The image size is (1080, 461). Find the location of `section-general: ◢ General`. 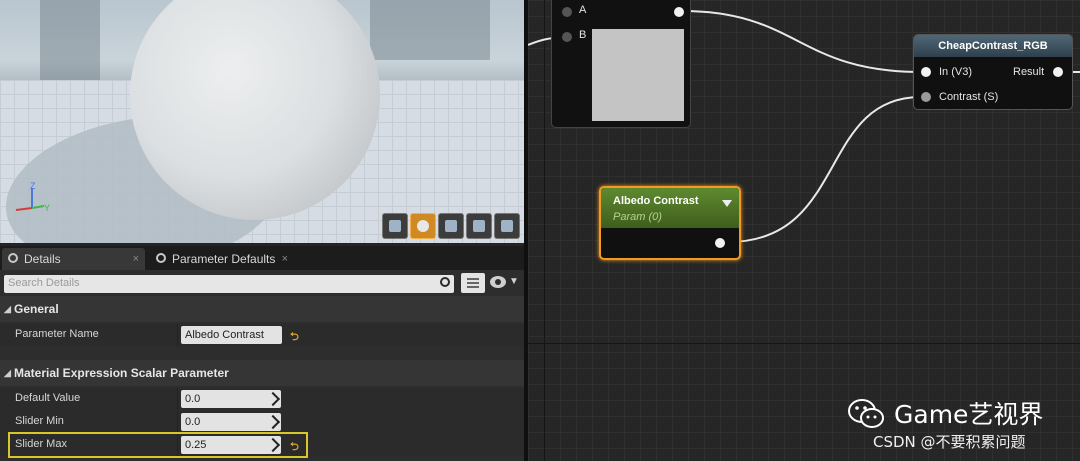

section-general: ◢ General is located at coordinates (262, 309).